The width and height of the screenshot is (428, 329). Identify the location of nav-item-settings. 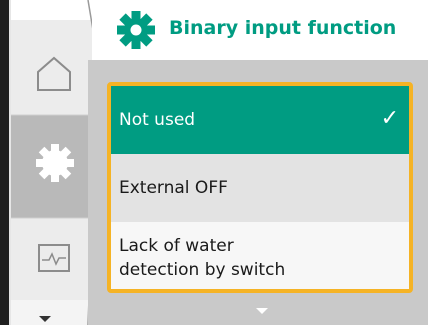
(55, 165).